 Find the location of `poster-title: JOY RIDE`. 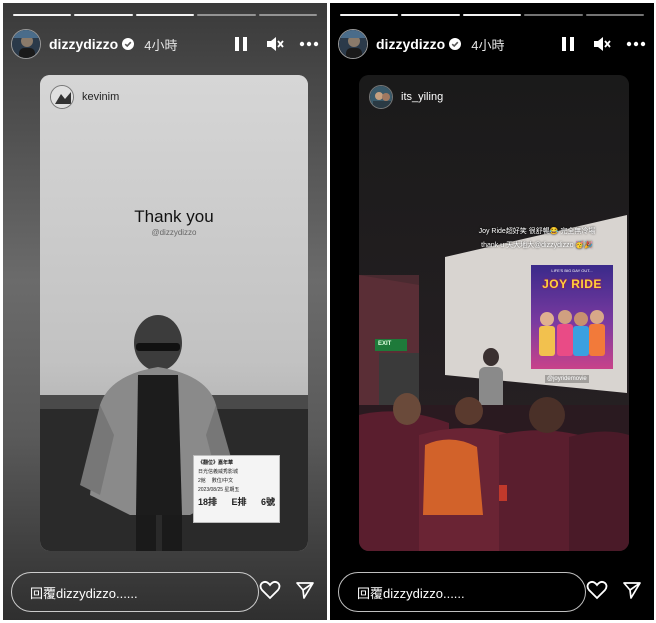

poster-title: JOY RIDE is located at coordinates (572, 284).